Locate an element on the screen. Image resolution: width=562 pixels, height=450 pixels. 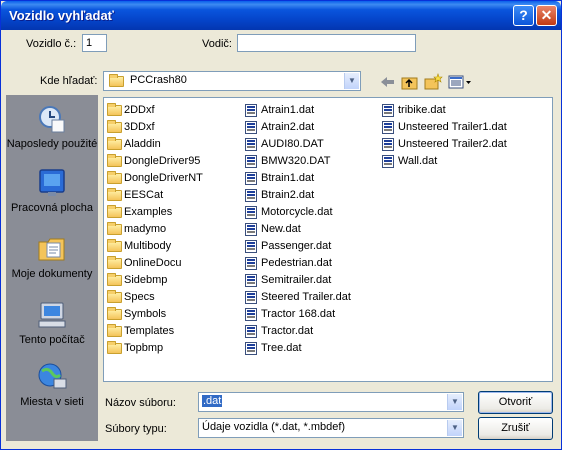
item-label: Topbmp is located at coordinates (144, 348).